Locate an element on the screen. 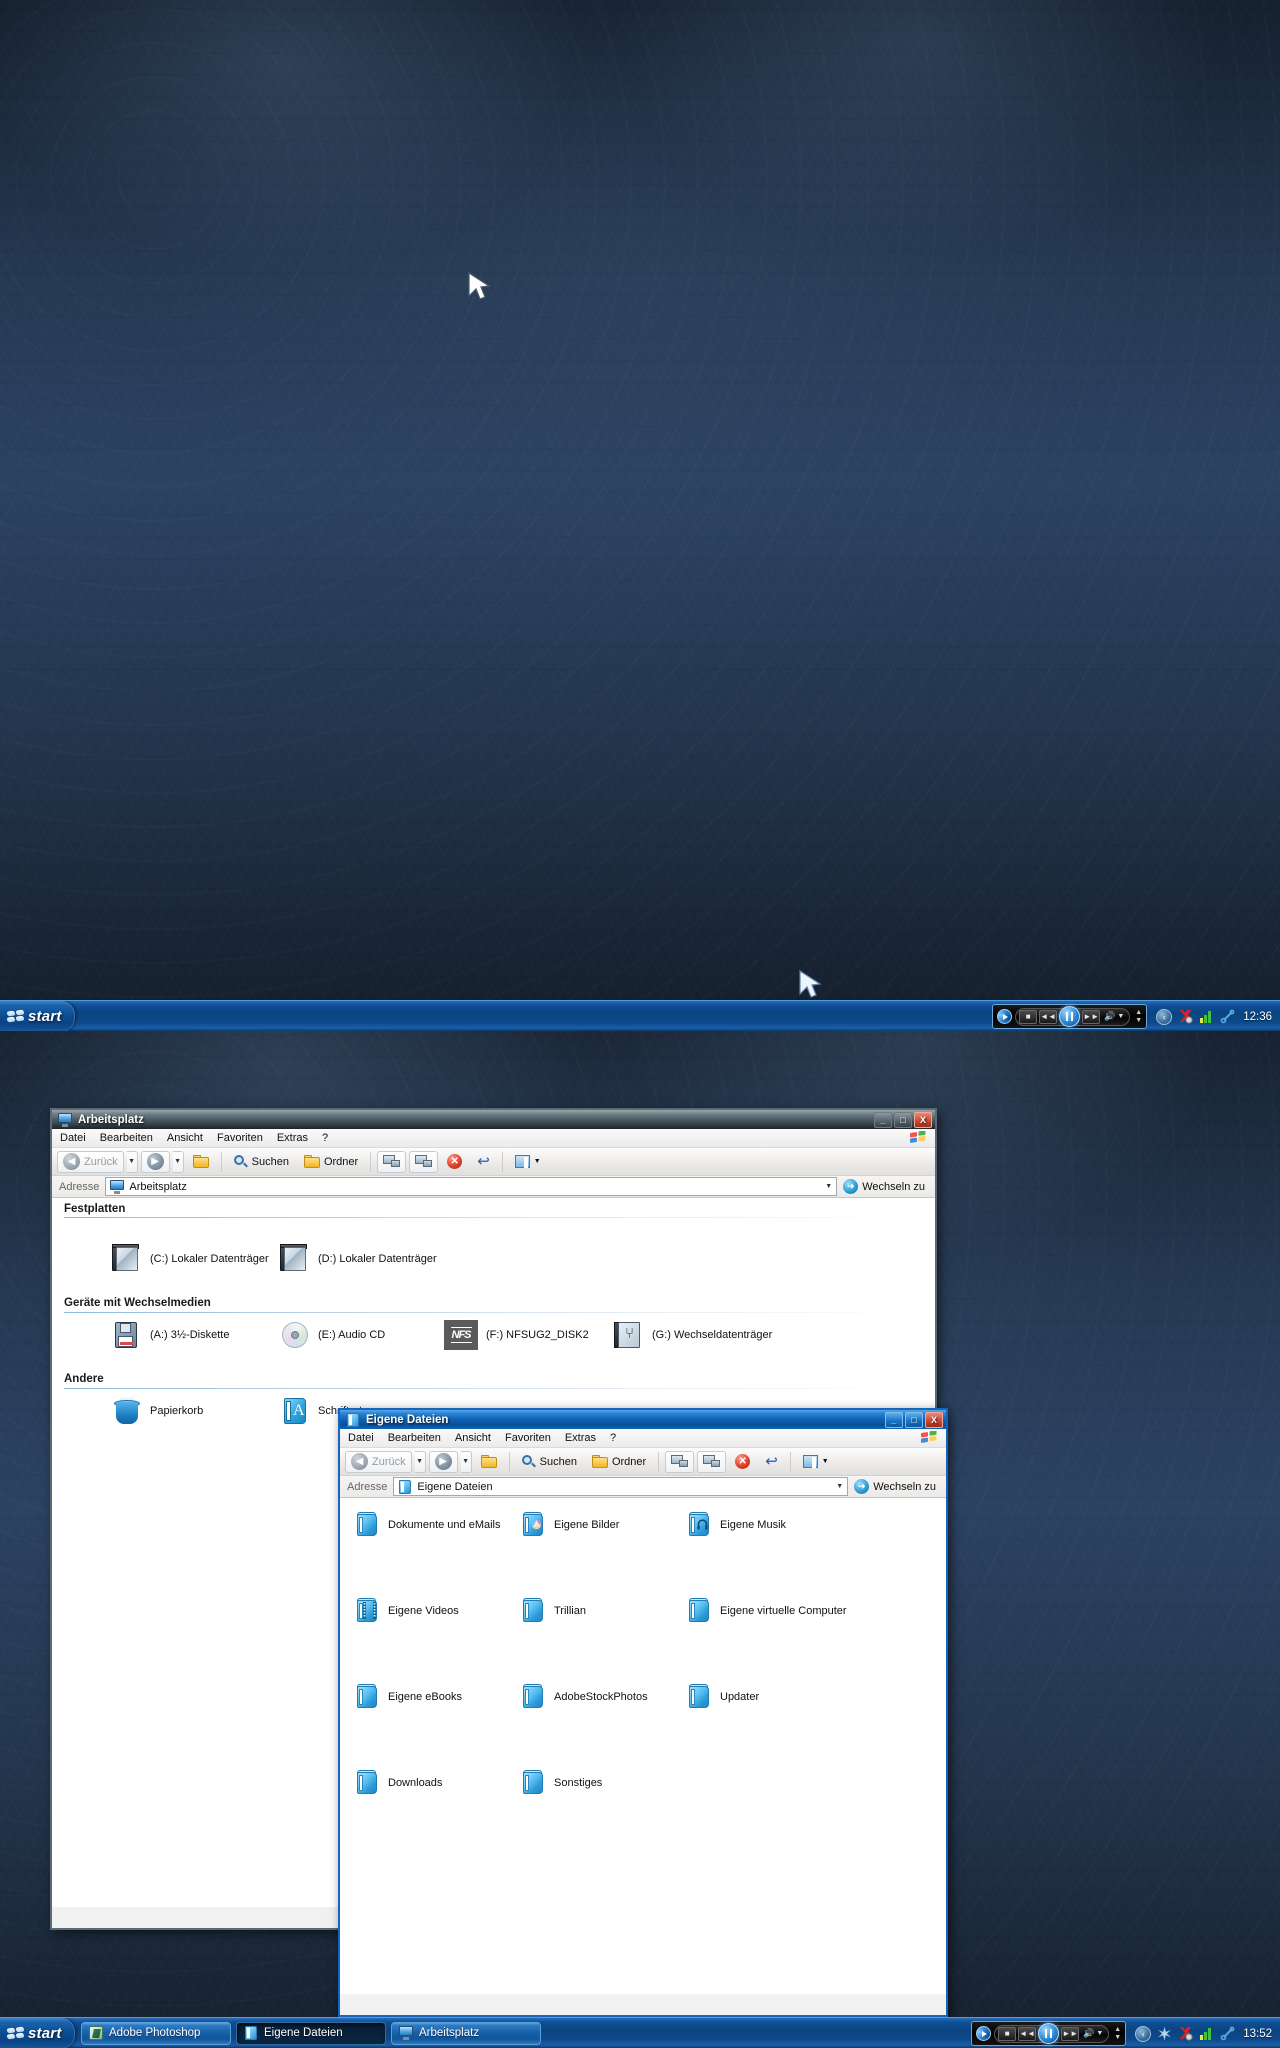  forward-history-dropdown-arbeitsplatz: ▼ is located at coordinates (178, 1161).